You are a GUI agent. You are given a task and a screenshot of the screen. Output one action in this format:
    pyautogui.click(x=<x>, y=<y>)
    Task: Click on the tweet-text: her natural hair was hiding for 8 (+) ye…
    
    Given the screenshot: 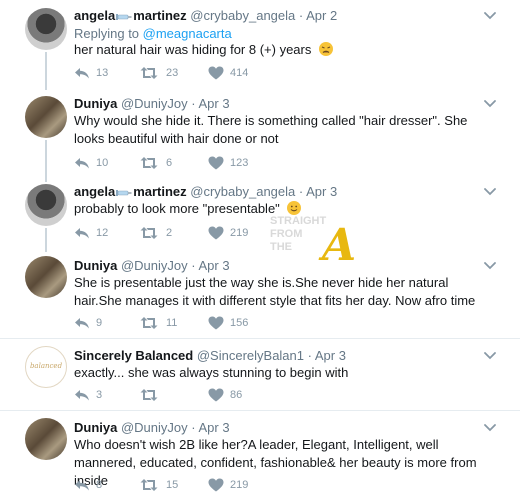 What is the action you would take?
    pyautogui.click(x=284, y=50)
    